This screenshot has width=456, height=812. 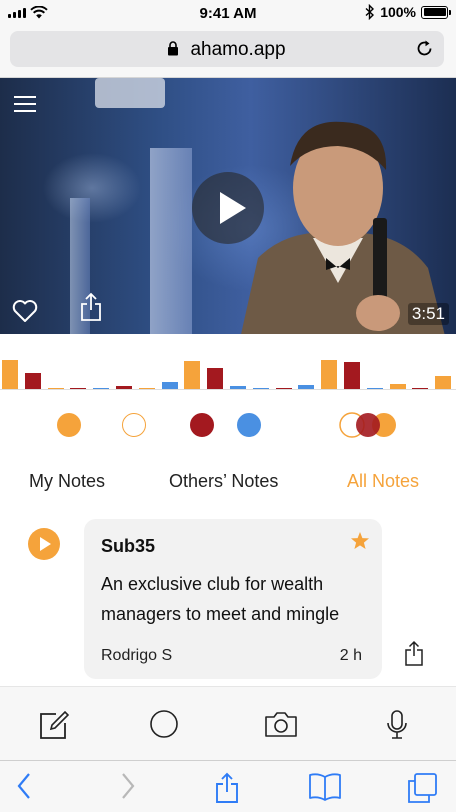 I want to click on back-icon, so click(x=24, y=786).